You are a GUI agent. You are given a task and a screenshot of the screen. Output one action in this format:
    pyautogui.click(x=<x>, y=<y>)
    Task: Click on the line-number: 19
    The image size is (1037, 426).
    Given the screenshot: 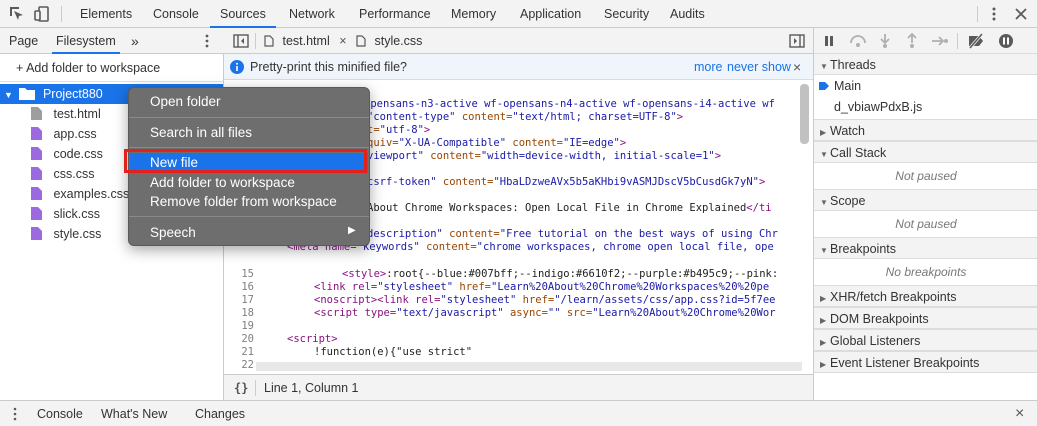 What is the action you would take?
    pyautogui.click(x=247, y=326)
    